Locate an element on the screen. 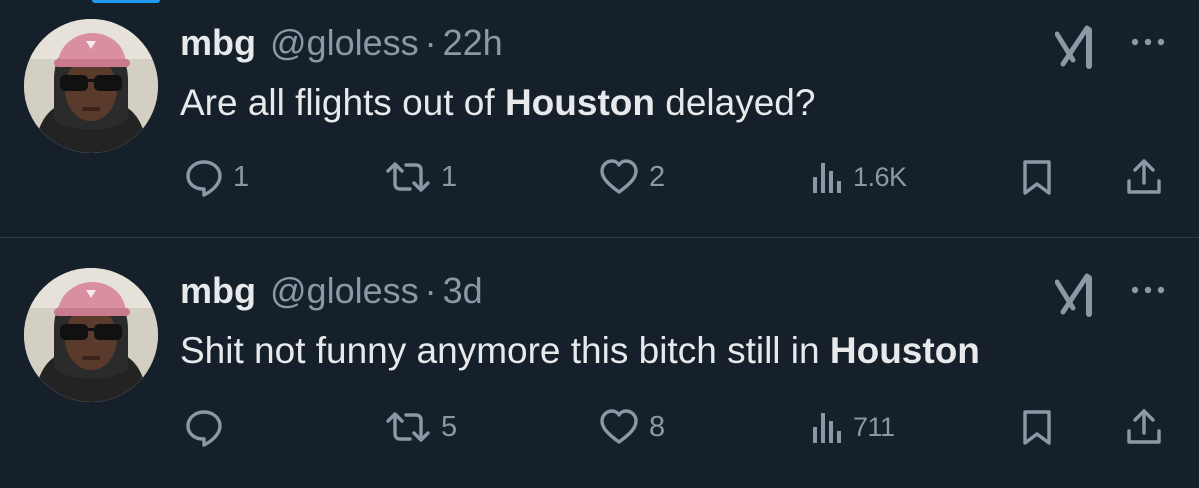  retweet-button: 5 is located at coordinates (420, 427).